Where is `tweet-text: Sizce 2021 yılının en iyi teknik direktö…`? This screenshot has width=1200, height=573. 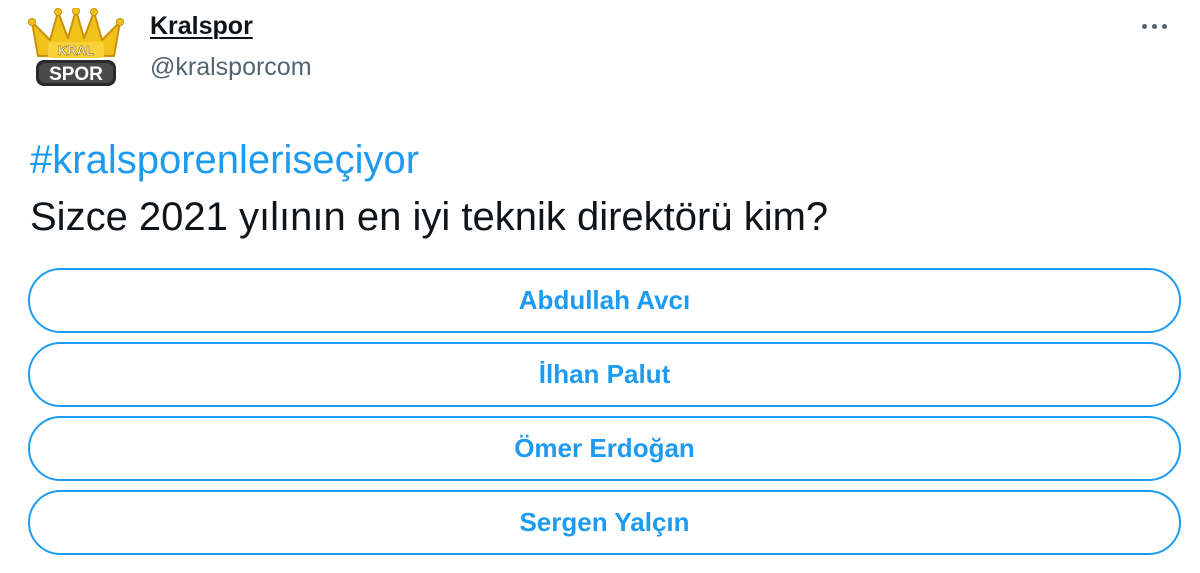 tweet-text: Sizce 2021 yılının en iyi teknik direktö… is located at coordinates (429, 217).